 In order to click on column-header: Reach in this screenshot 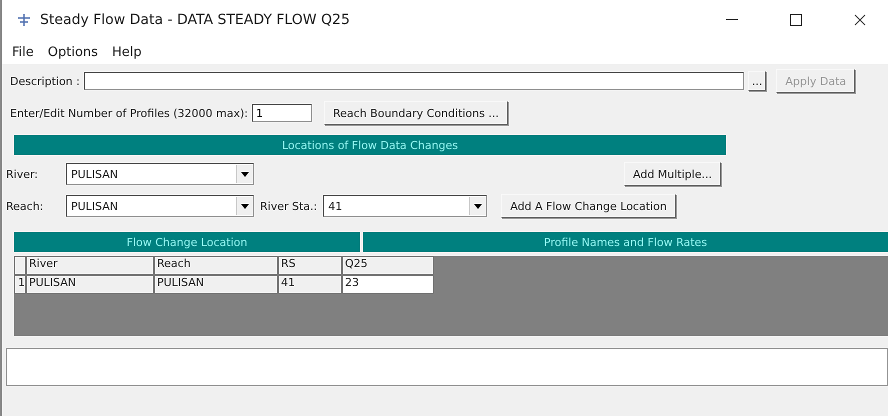, I will do `click(216, 265)`.